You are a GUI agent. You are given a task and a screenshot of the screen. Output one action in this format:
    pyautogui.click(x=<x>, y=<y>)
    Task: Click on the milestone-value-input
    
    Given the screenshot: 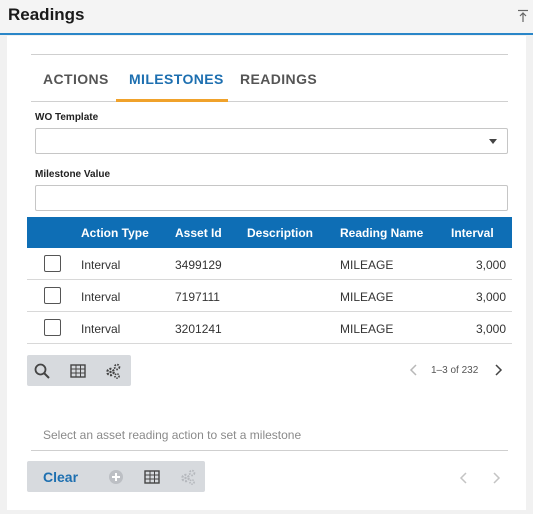 What is the action you would take?
    pyautogui.click(x=271, y=198)
    